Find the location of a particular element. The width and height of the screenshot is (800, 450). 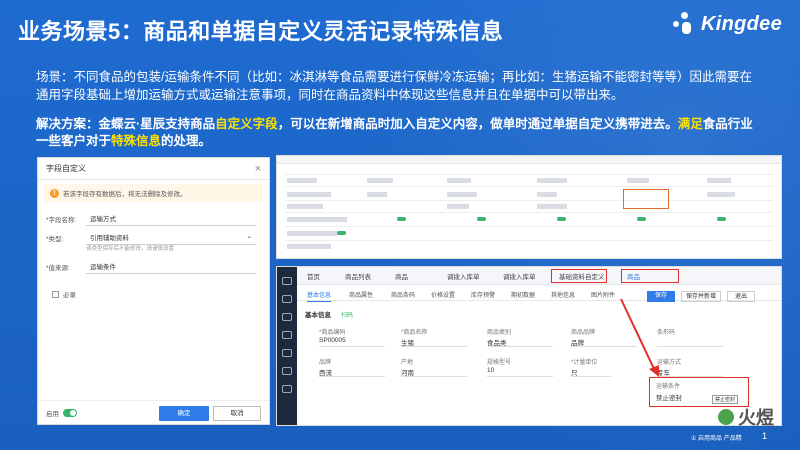

checkbox-icon is located at coordinates (55, 294).